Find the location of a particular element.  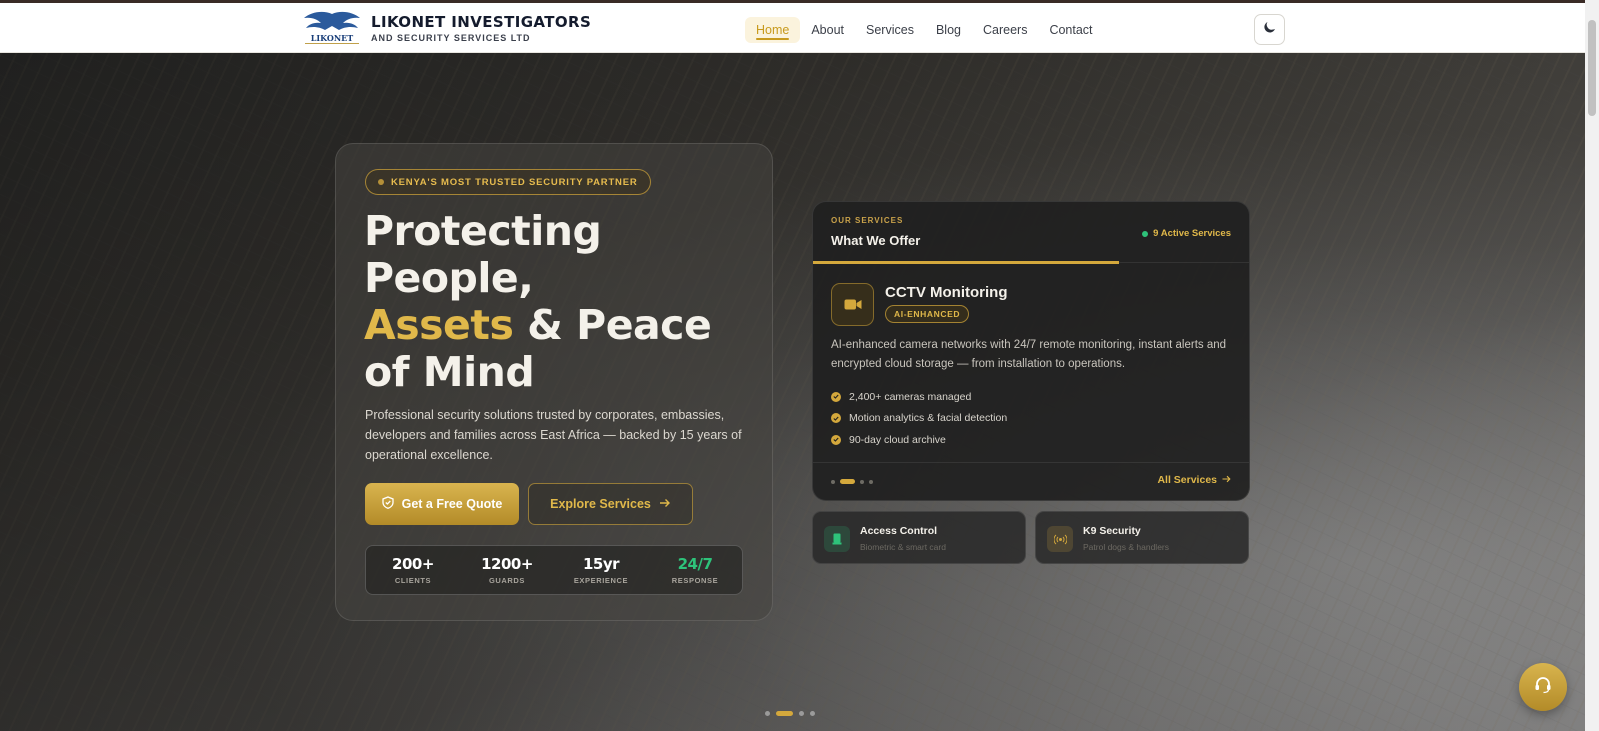

services-progress-bar is located at coordinates (966, 262).